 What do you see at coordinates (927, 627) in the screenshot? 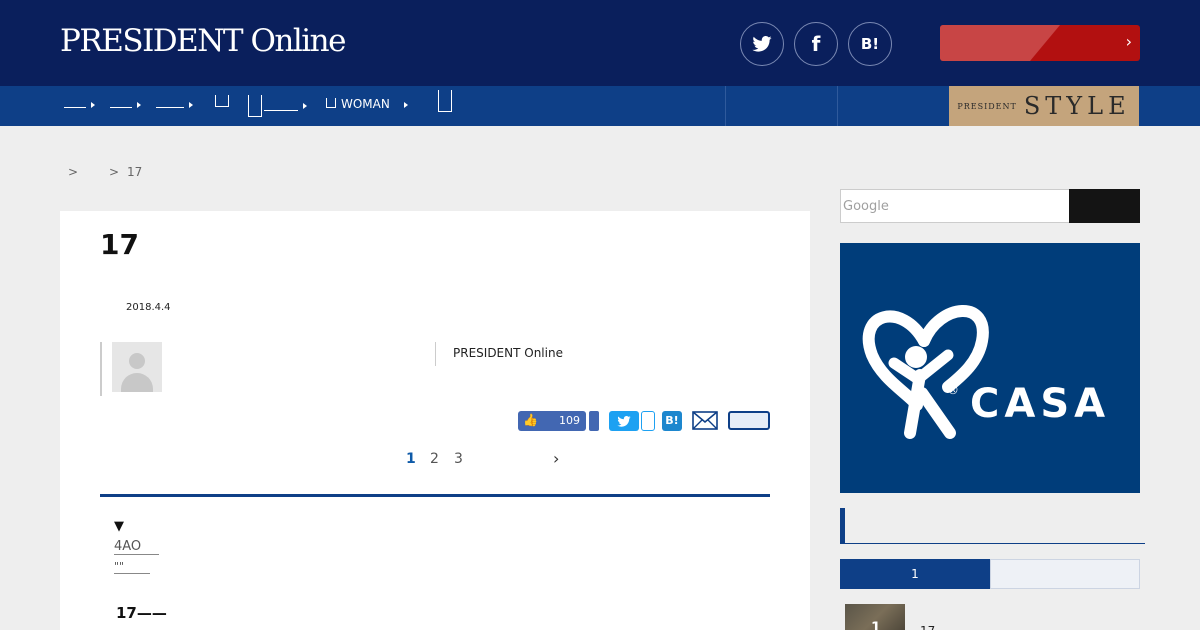
I see `ranking-item-title: 17` at bounding box center [927, 627].